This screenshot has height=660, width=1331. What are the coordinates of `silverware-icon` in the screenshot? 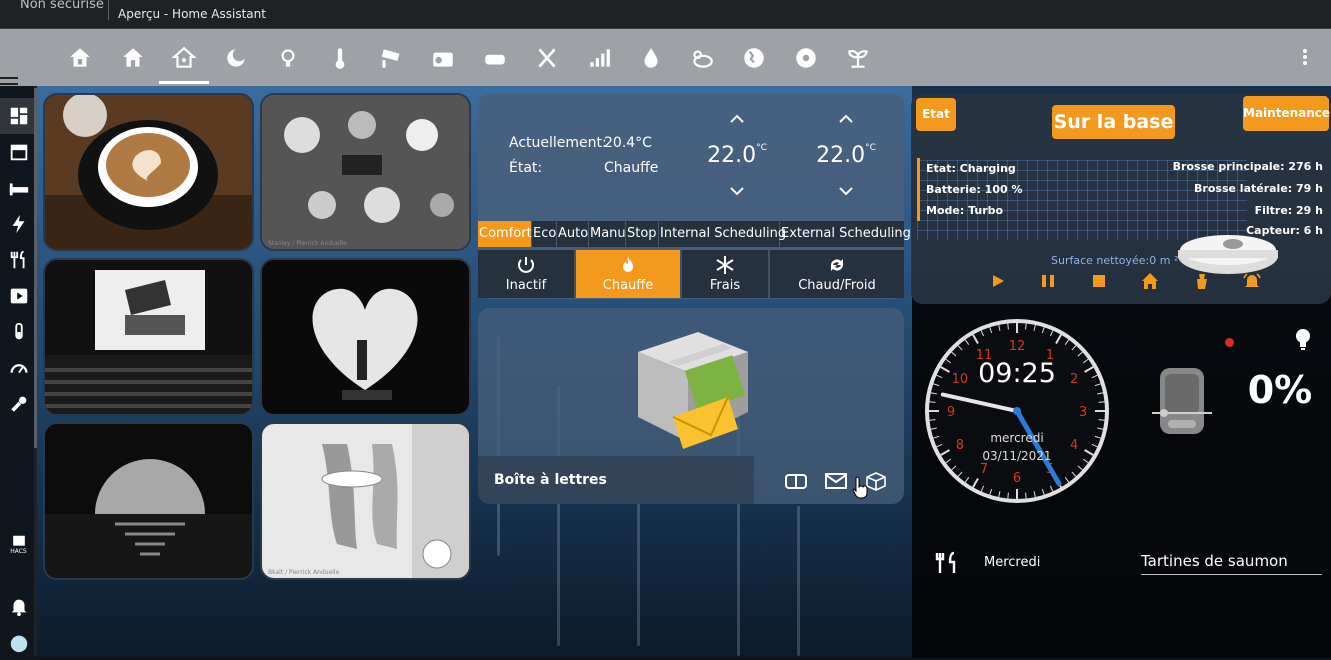 It's located at (547, 58).